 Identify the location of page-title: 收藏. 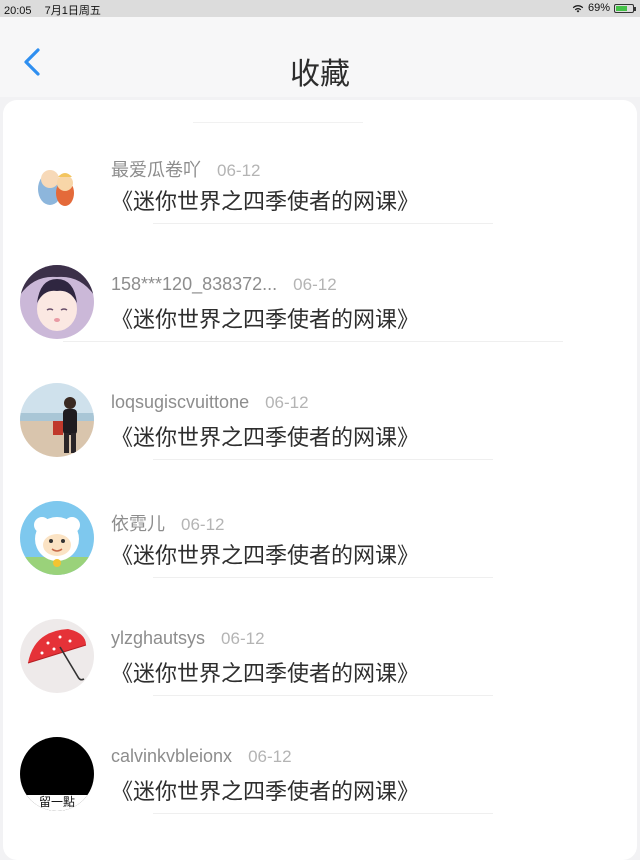
(320, 74).